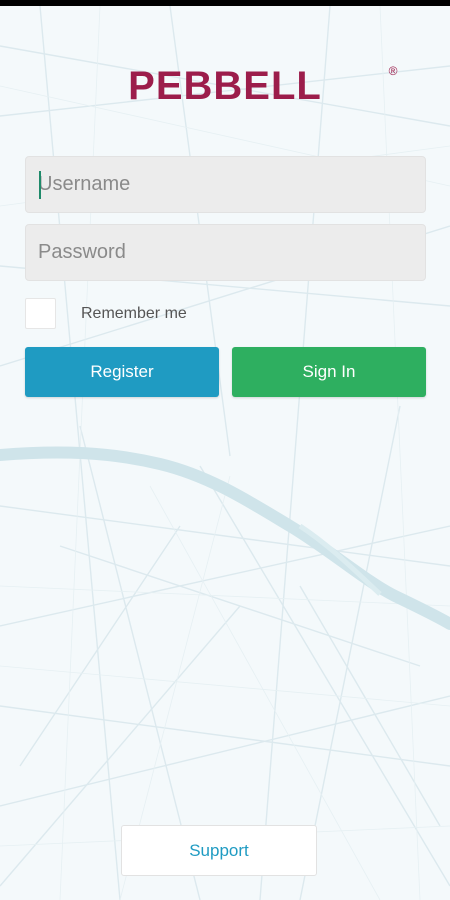 The width and height of the screenshot is (450, 900). I want to click on password-input, so click(225, 252).